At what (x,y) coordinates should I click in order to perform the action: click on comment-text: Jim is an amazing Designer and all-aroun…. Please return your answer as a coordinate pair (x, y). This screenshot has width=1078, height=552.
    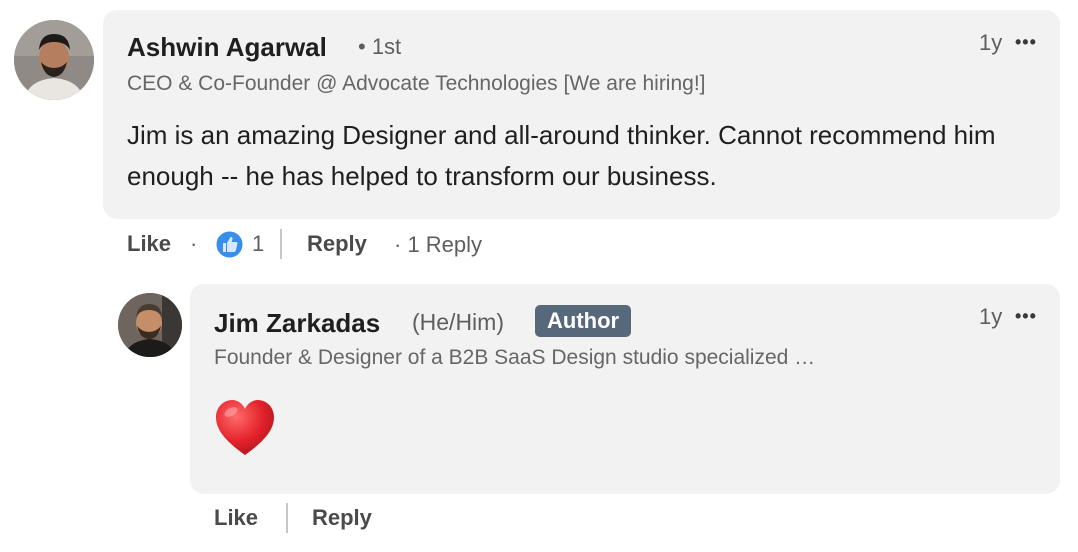
    Looking at the image, I should click on (561, 155).